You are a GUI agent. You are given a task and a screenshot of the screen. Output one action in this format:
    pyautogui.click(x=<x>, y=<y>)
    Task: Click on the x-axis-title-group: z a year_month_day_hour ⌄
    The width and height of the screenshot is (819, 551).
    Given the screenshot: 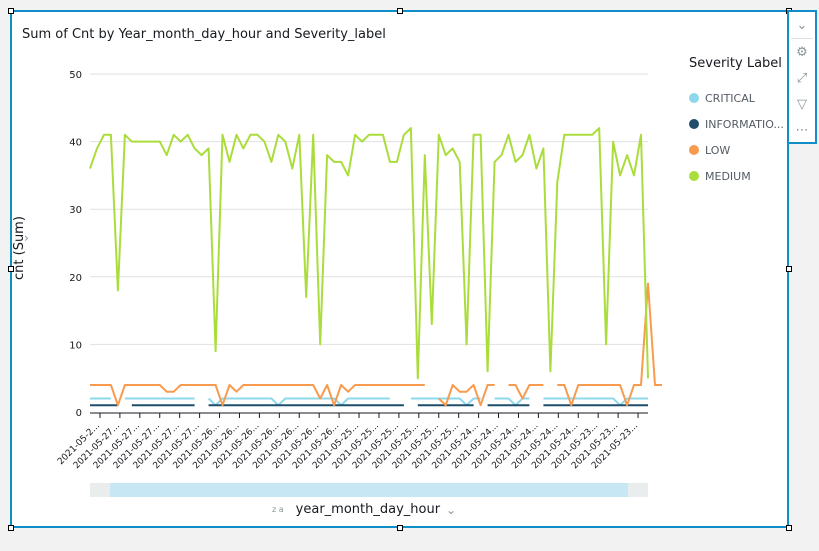 What is the action you would take?
    pyautogui.click(x=364, y=509)
    